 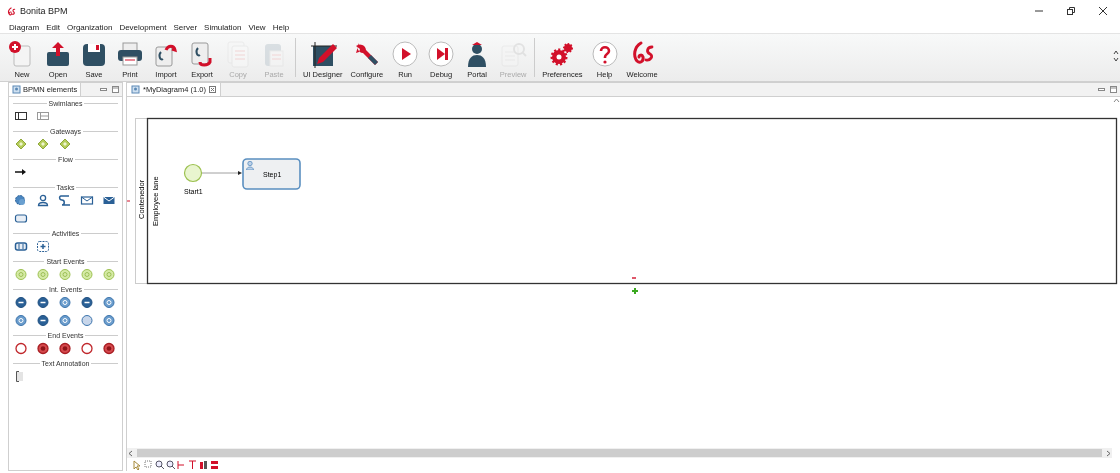 I want to click on app-logo-icon, so click(x=11, y=11).